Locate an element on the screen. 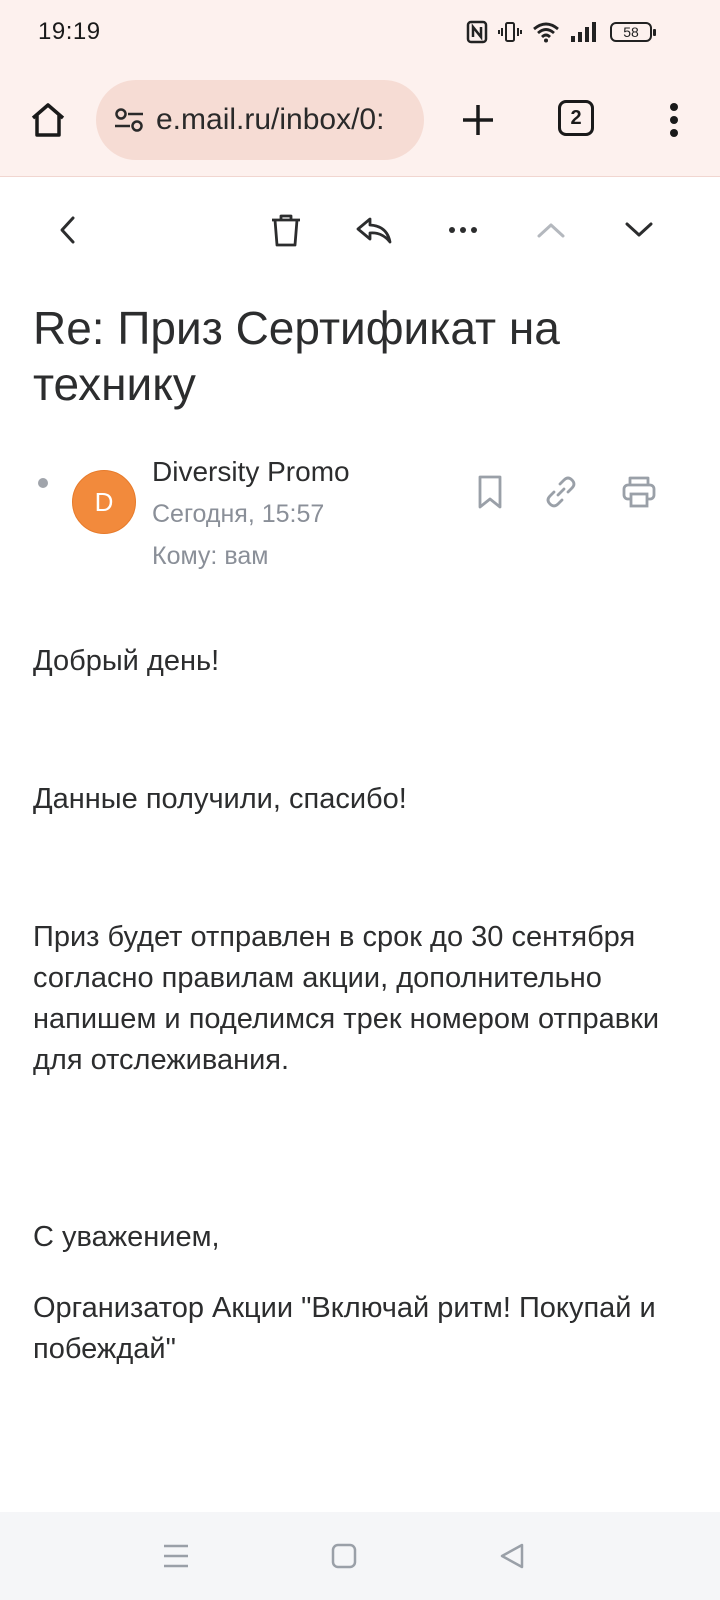 Image resolution: width=720 pixels, height=1600 pixels. back-button is located at coordinates (68, 230).